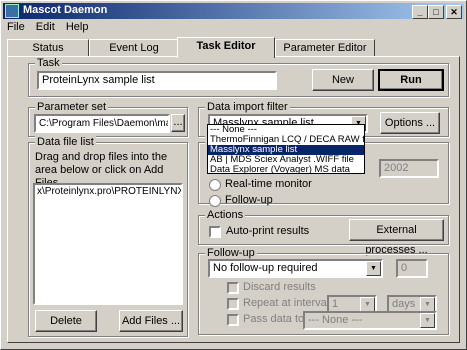 Image resolution: width=467 pixels, height=350 pixels. What do you see at coordinates (12, 11) in the screenshot?
I see `app-icon` at bounding box center [12, 11].